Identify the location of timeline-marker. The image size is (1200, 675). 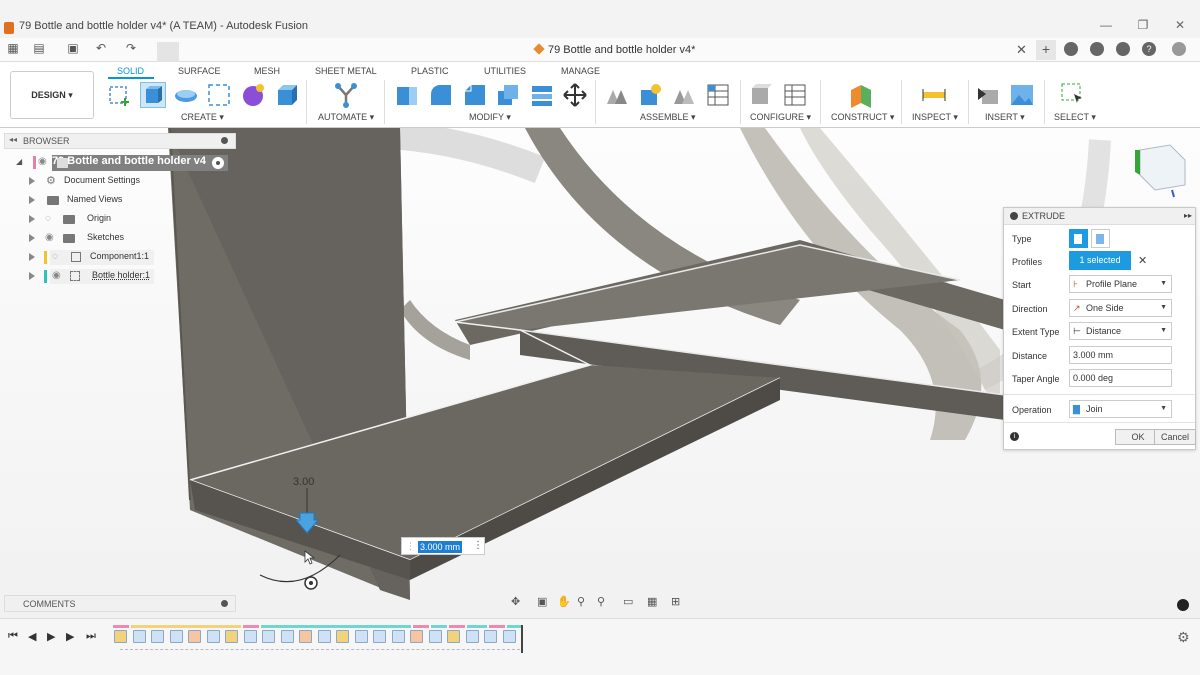
(522, 639).